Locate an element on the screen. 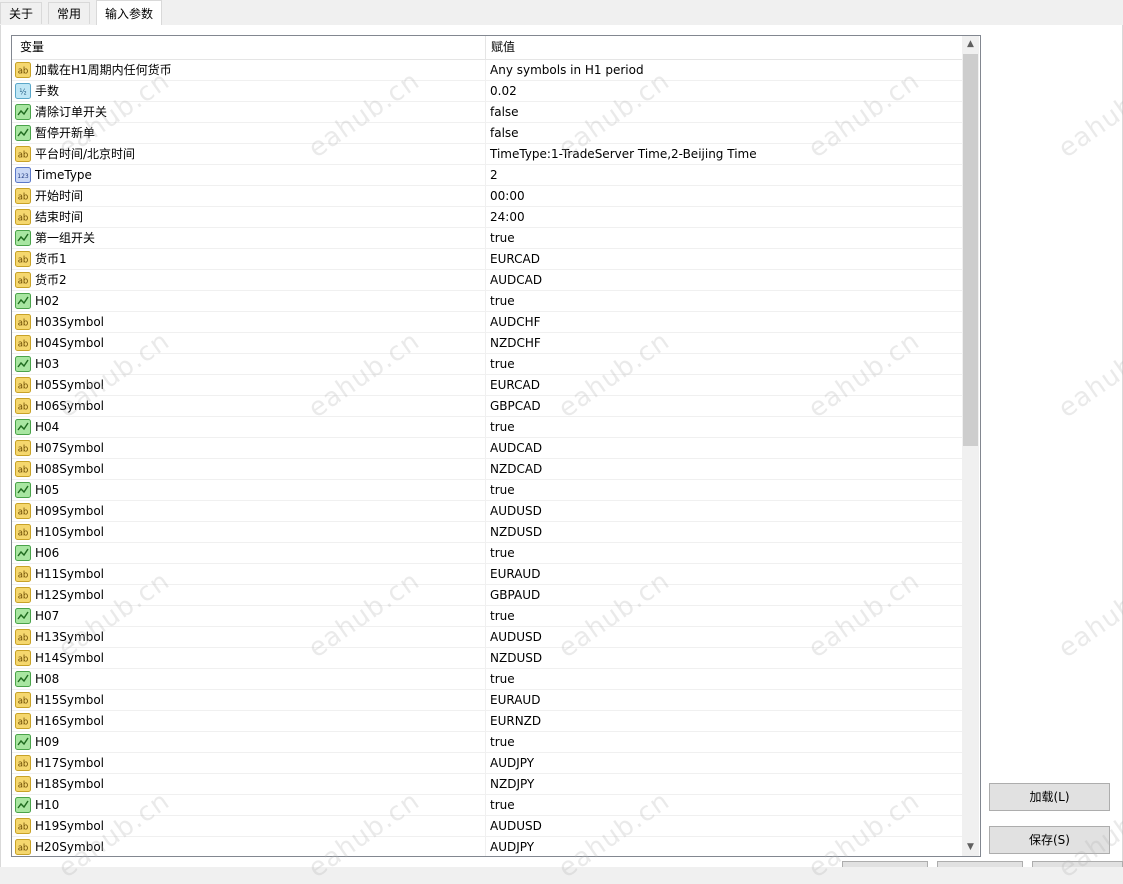 Image resolution: width=1123 pixels, height=884 pixels. table-row: ab H16Symbol EURNZD is located at coordinates (487, 721).